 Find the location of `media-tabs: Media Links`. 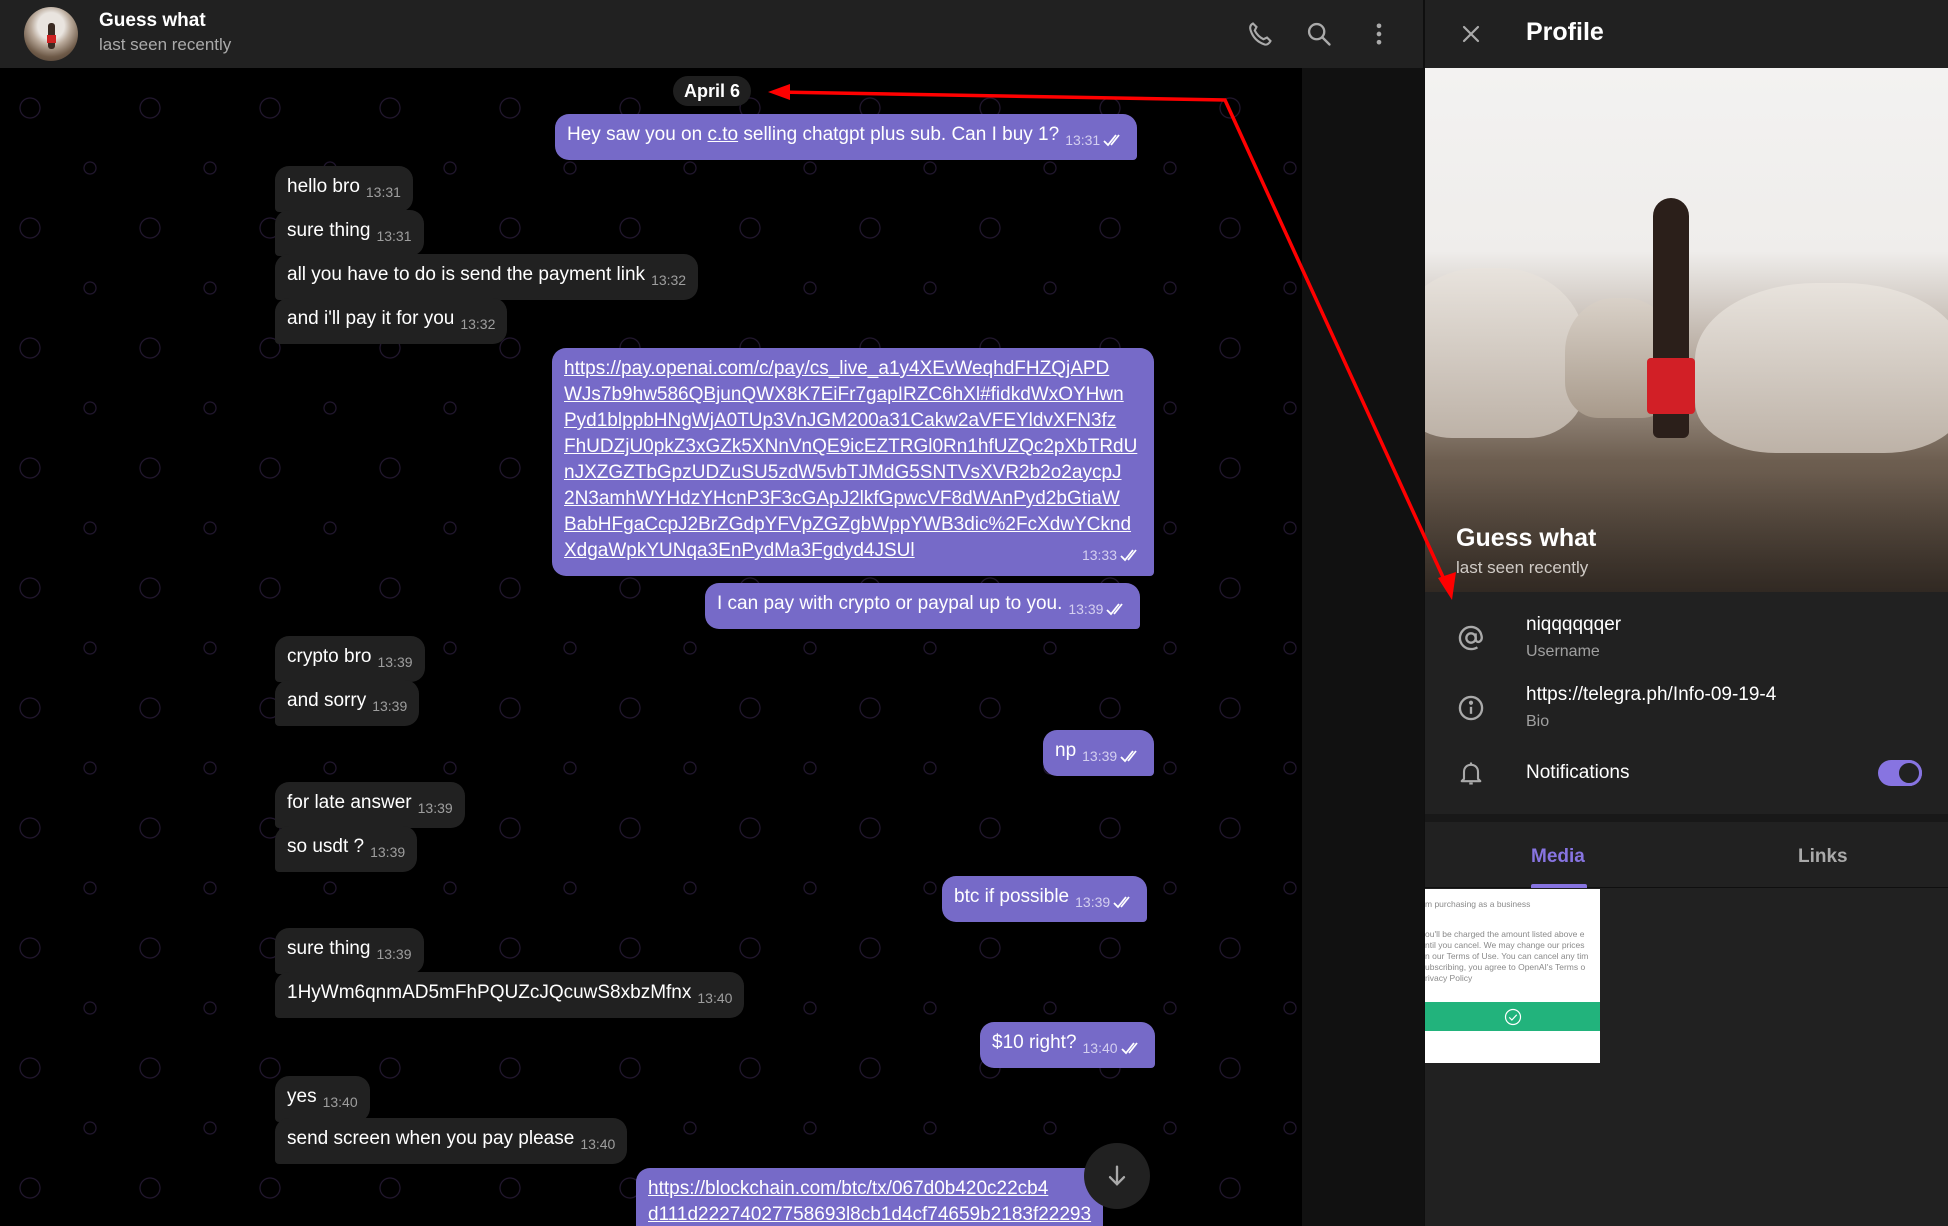

media-tabs: Media Links is located at coordinates (1686, 855).